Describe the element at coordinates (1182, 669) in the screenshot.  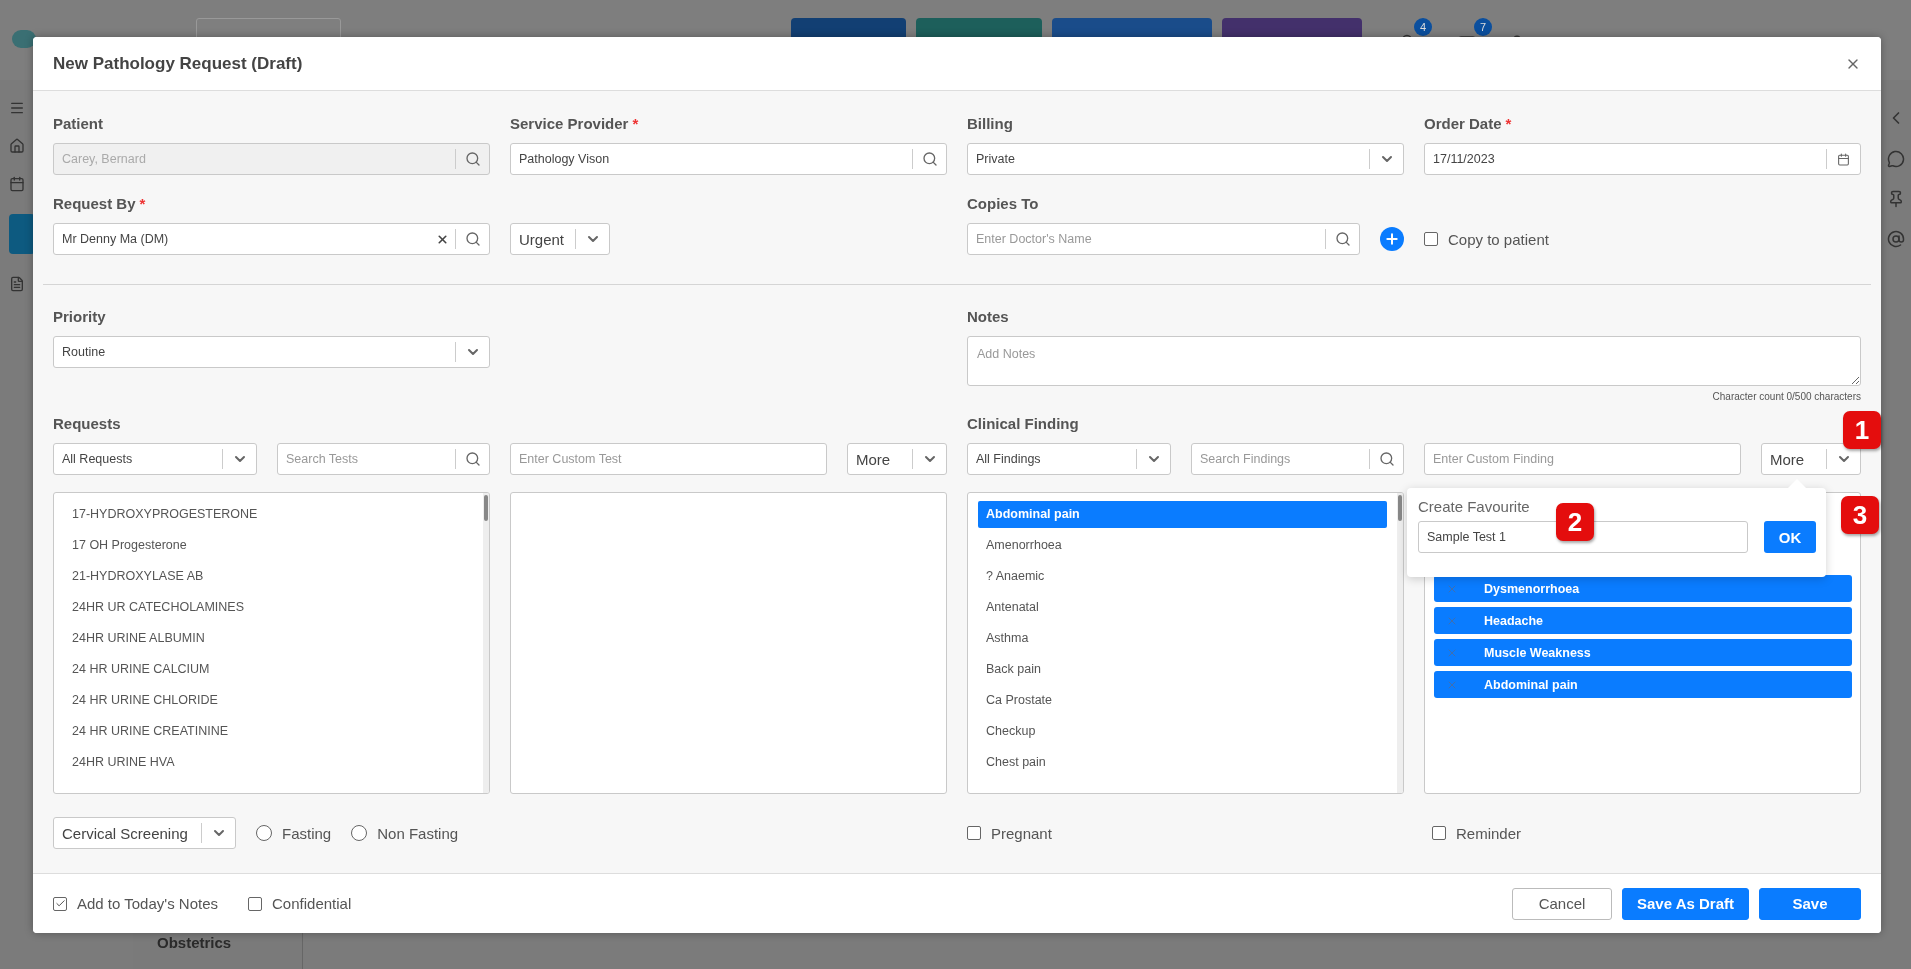
I see `list-item: Back pain` at that location.